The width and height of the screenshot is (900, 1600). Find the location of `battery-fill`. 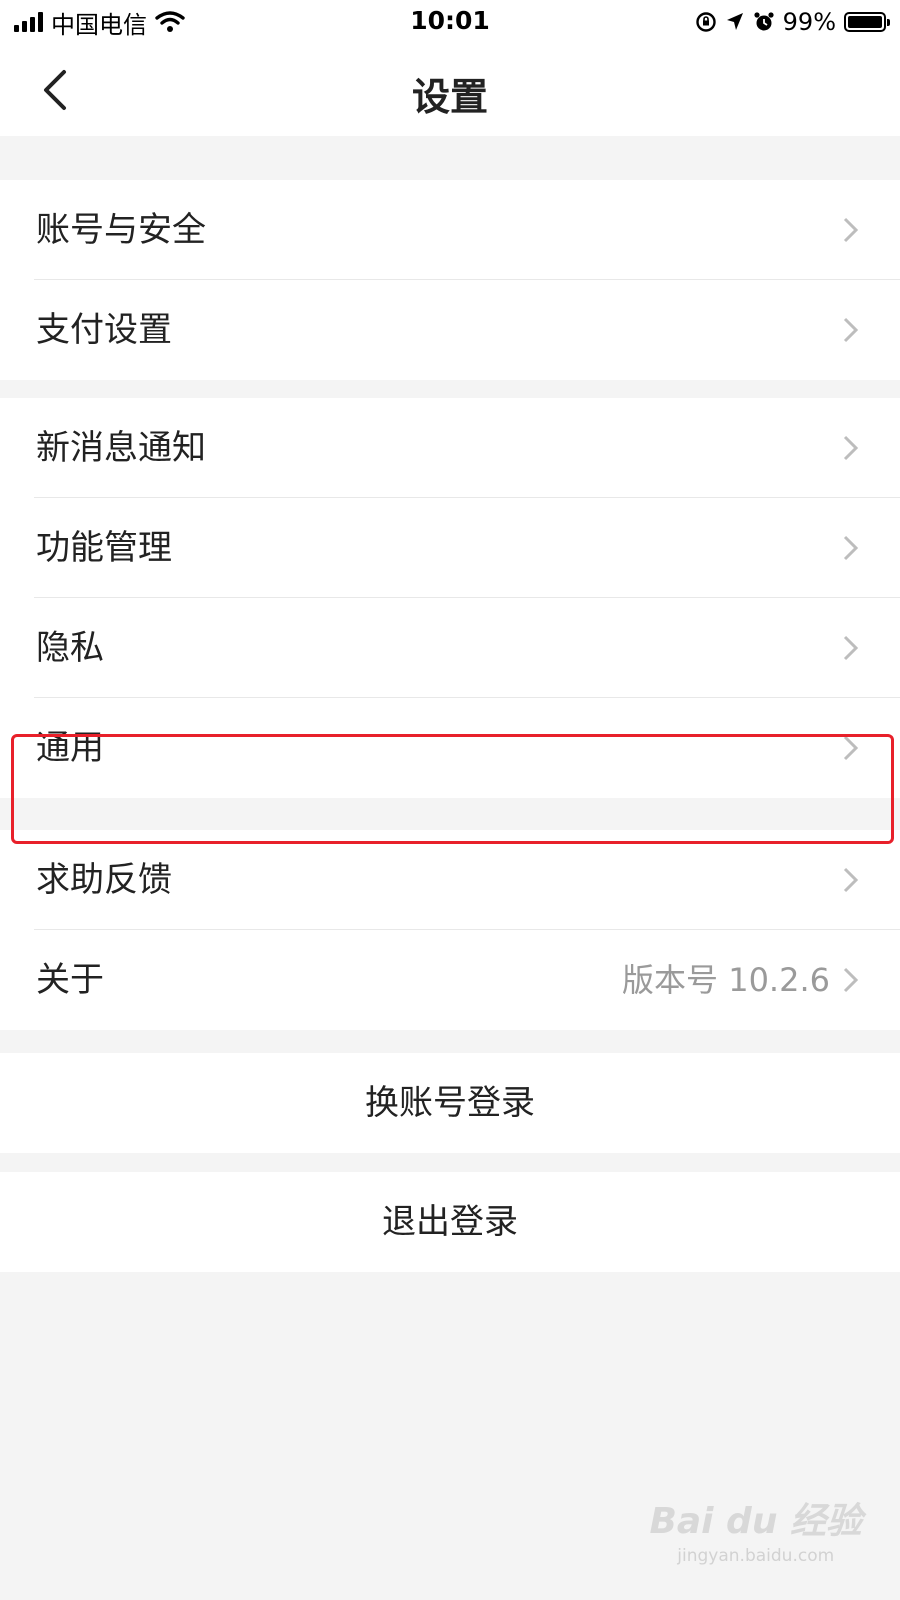

battery-fill is located at coordinates (865, 22).